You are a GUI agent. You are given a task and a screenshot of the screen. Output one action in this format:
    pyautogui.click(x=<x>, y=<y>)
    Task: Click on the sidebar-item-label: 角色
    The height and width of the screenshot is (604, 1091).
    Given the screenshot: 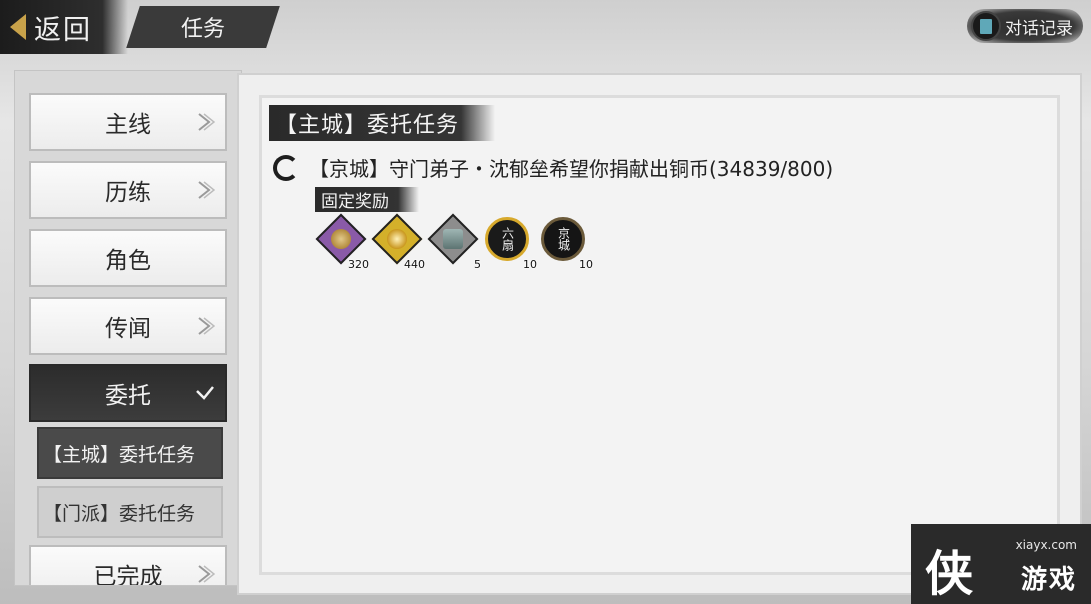 What is the action you would take?
    pyautogui.click(x=128, y=261)
    